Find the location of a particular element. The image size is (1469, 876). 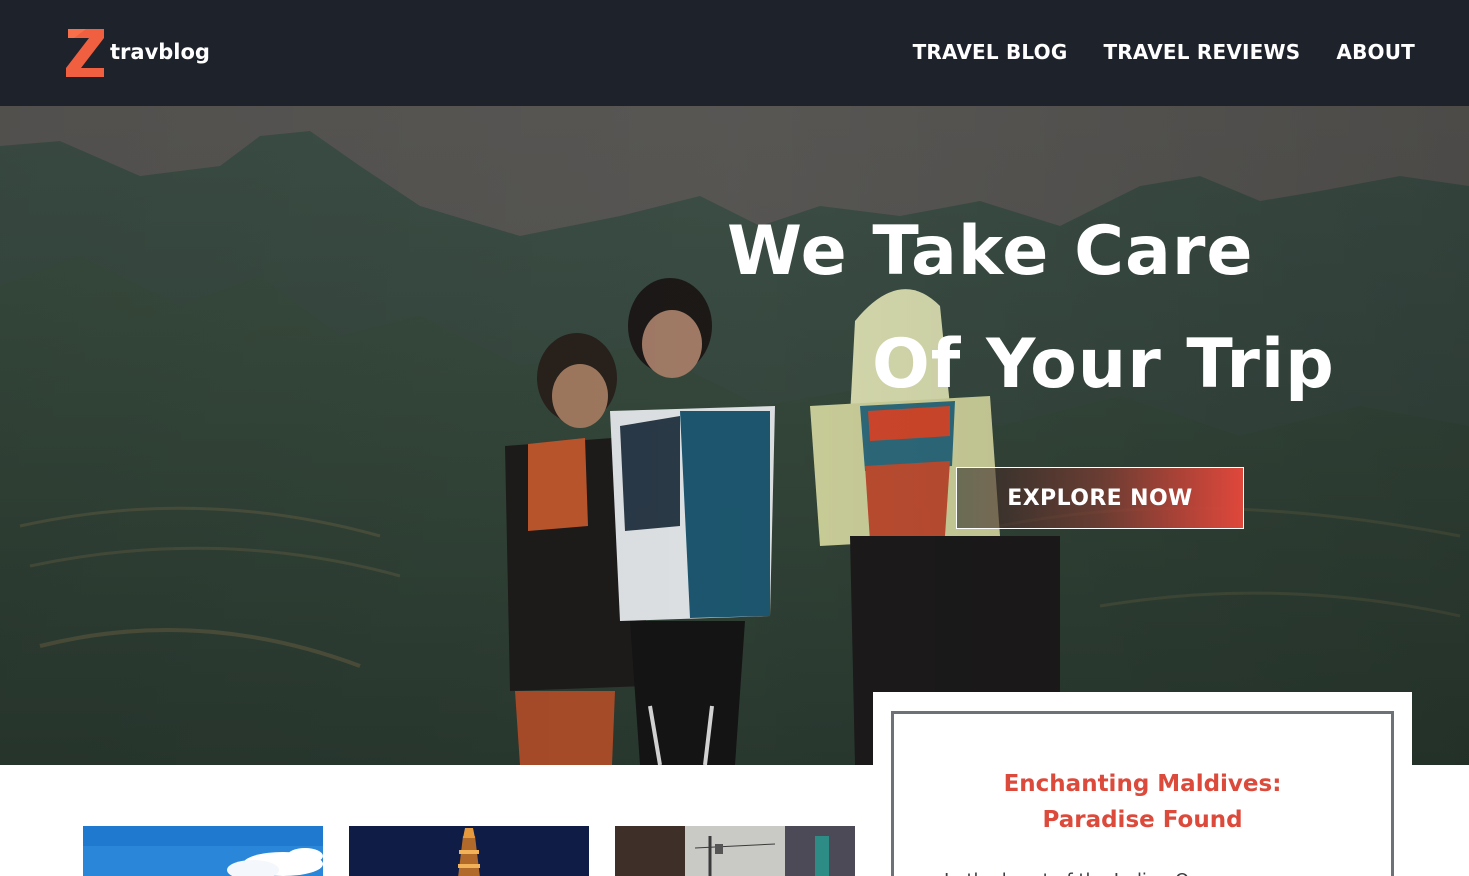

sky-clouds-image is located at coordinates (203, 851).